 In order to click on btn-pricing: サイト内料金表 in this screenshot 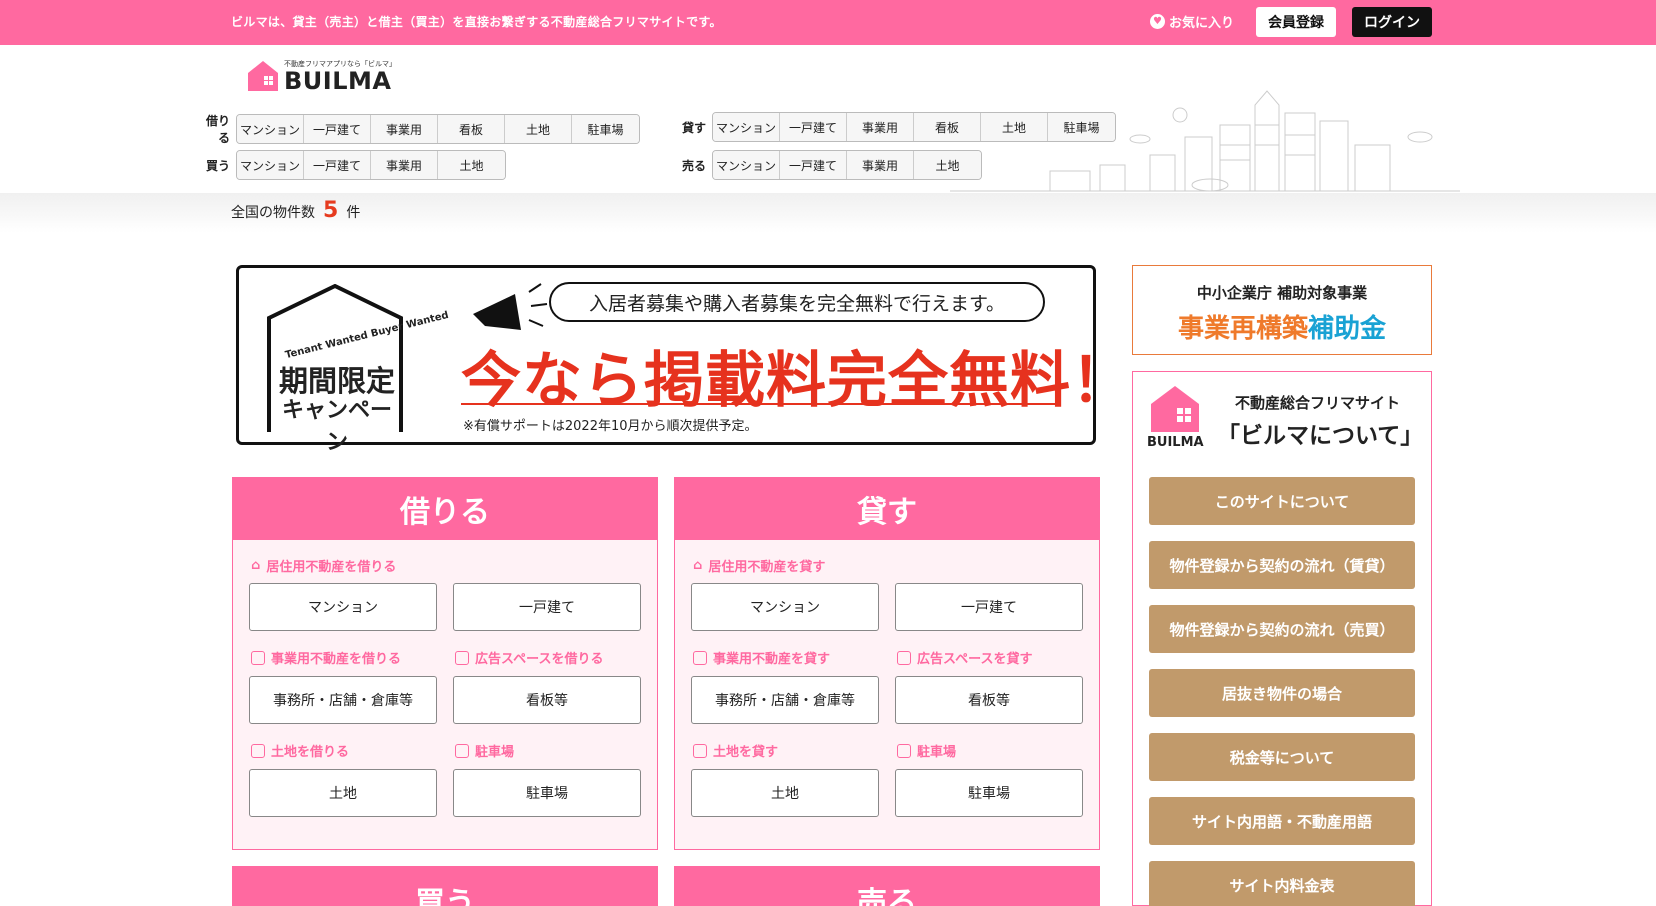, I will do `click(1282, 883)`.